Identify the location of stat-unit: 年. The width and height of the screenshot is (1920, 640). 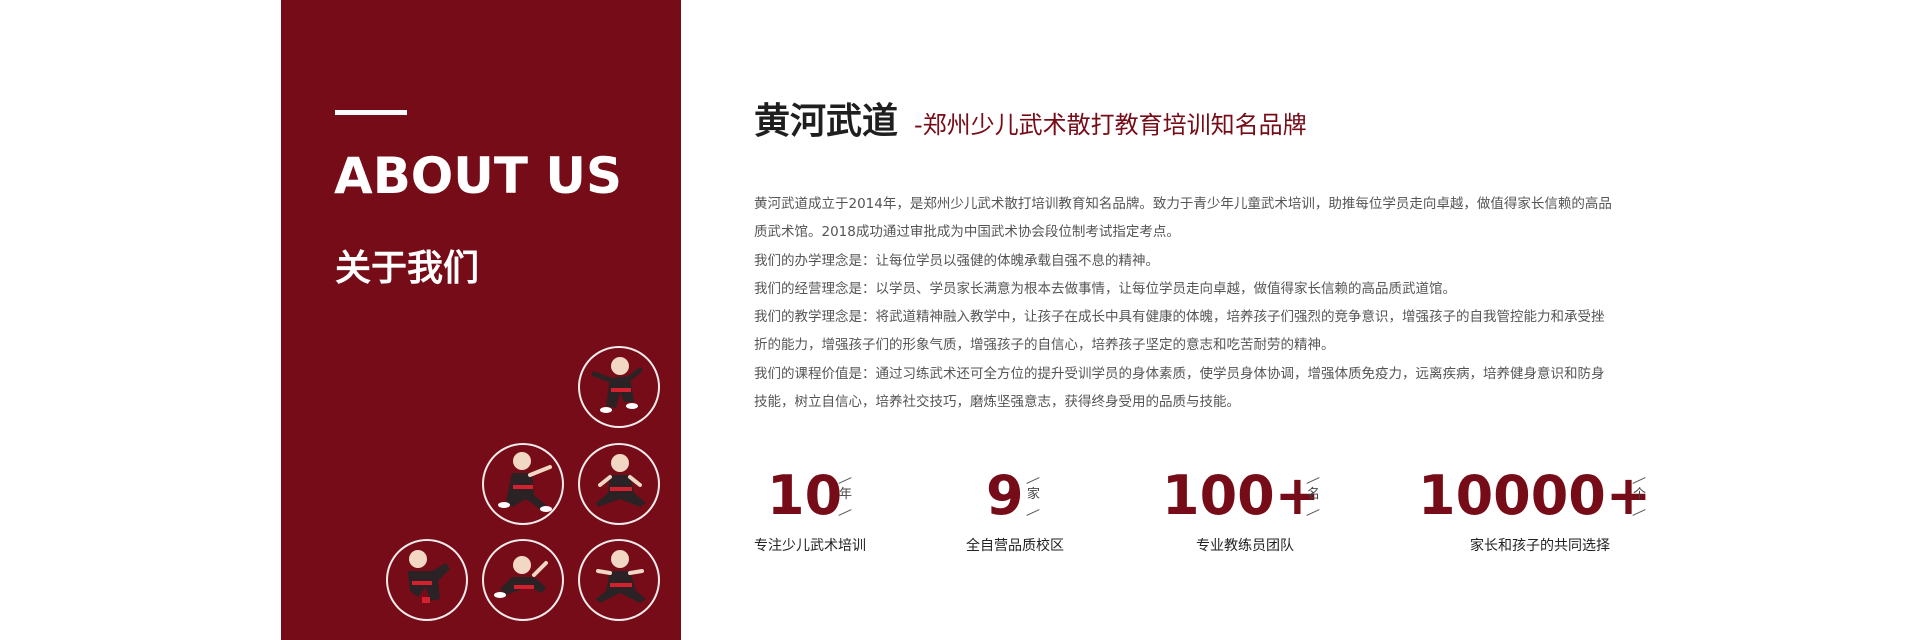
(846, 494).